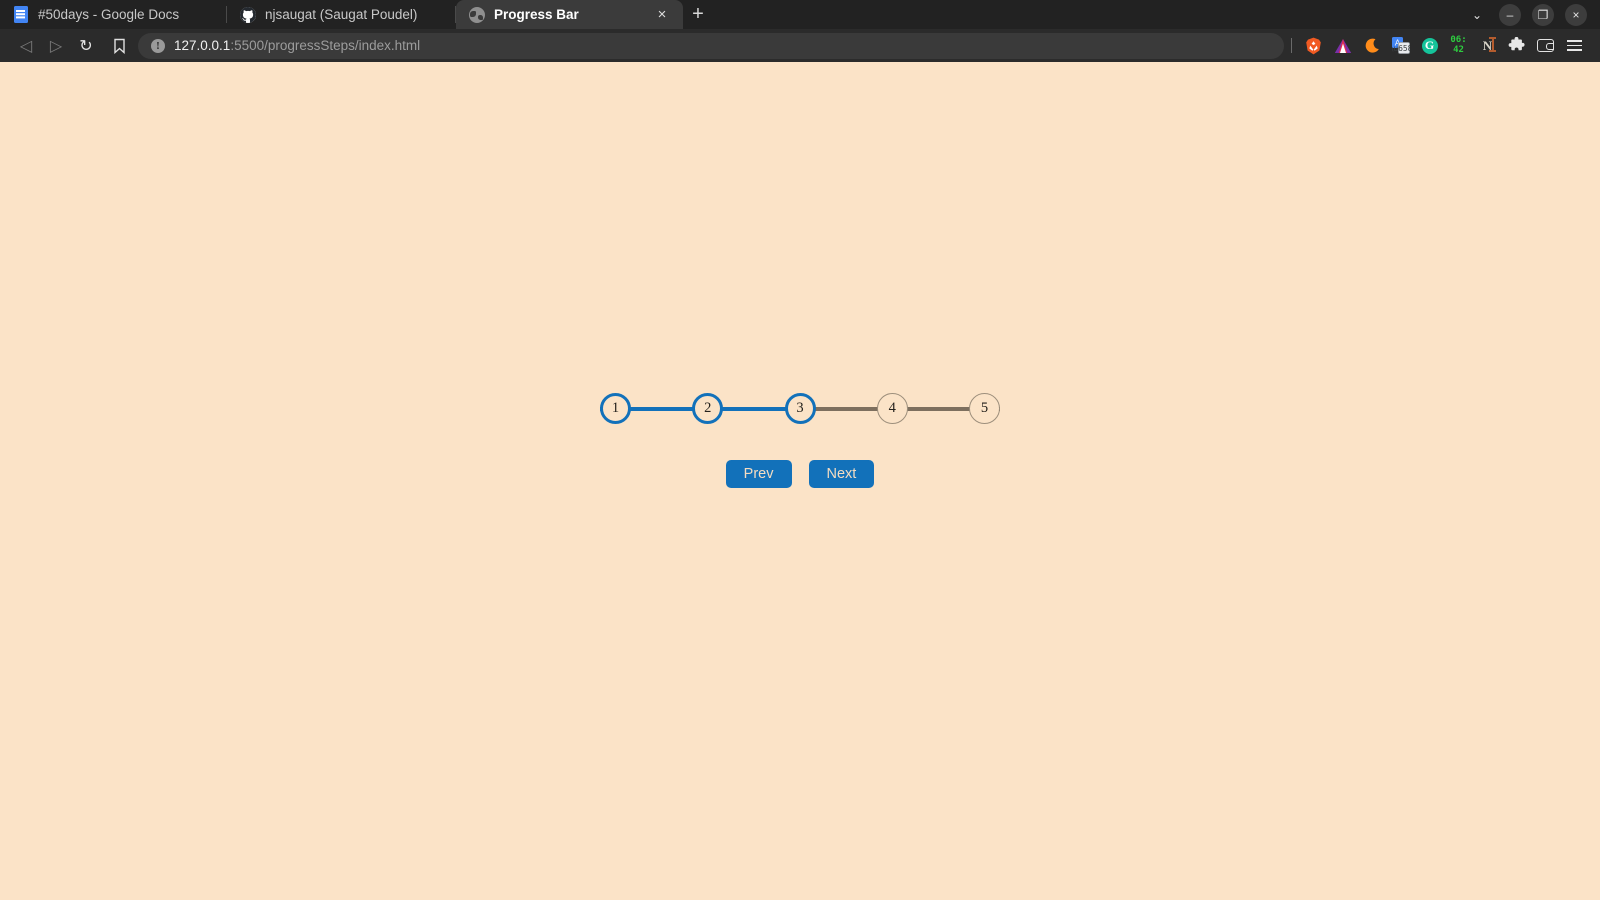 The width and height of the screenshot is (1600, 900). I want to click on tab-progress-bar: Progress Bar ×, so click(569, 14).